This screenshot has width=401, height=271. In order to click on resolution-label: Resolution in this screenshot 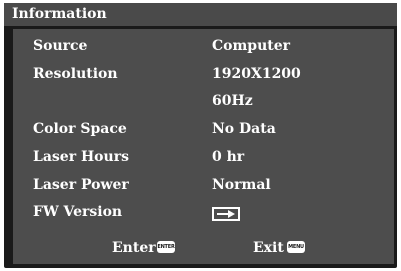, I will do `click(75, 74)`.